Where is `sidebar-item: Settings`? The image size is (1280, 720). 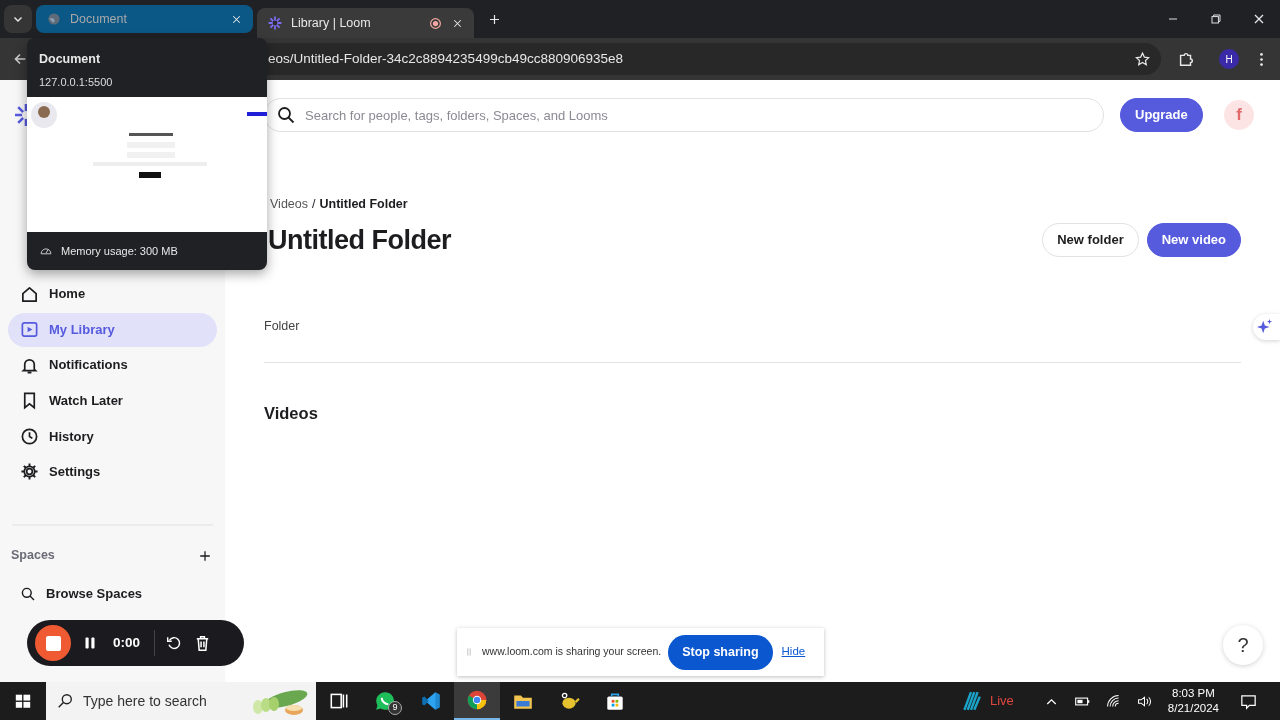
sidebar-item: Settings is located at coordinates (112, 471).